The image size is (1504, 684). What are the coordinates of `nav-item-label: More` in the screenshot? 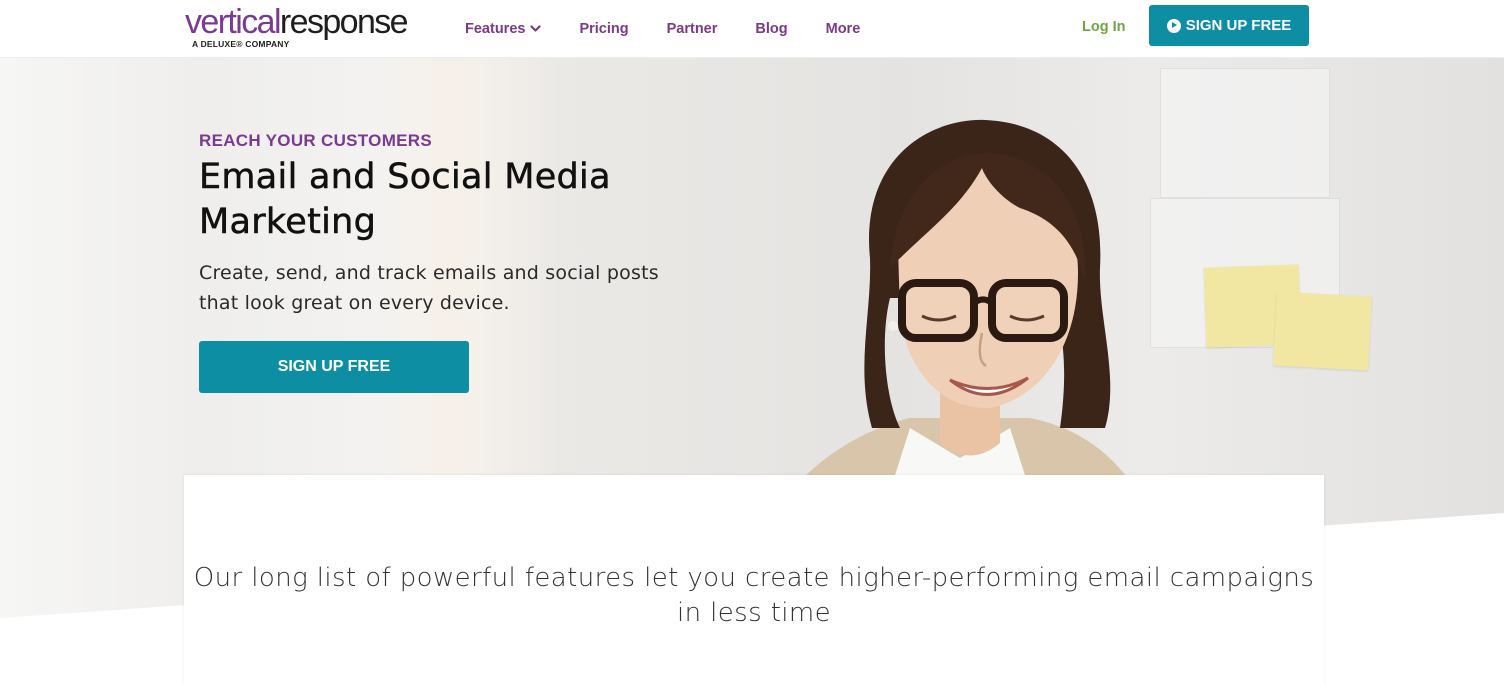 It's located at (843, 29).